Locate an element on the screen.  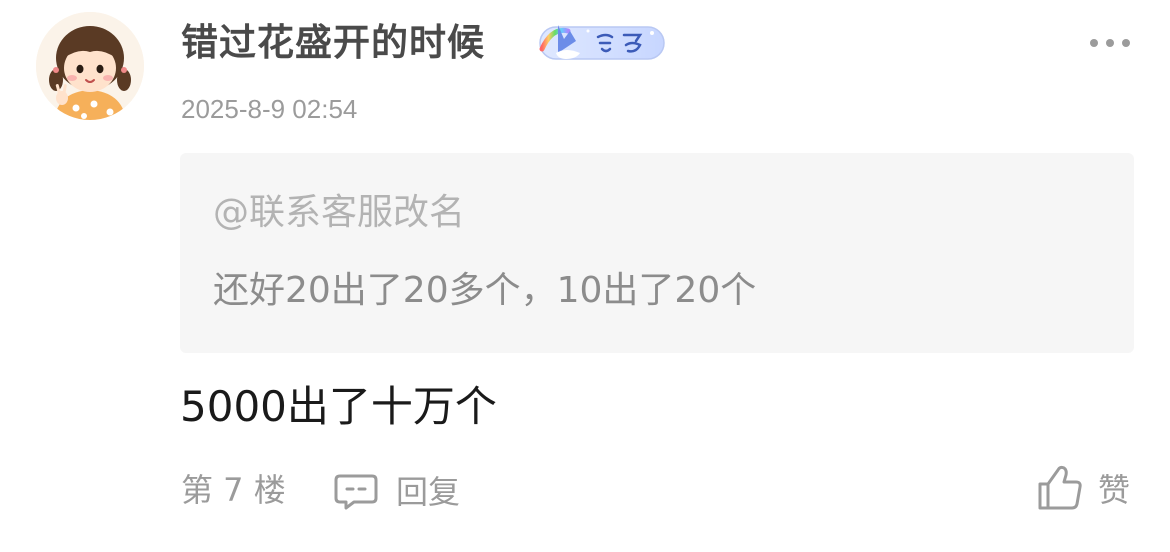
user-avatar is located at coordinates (90, 66).